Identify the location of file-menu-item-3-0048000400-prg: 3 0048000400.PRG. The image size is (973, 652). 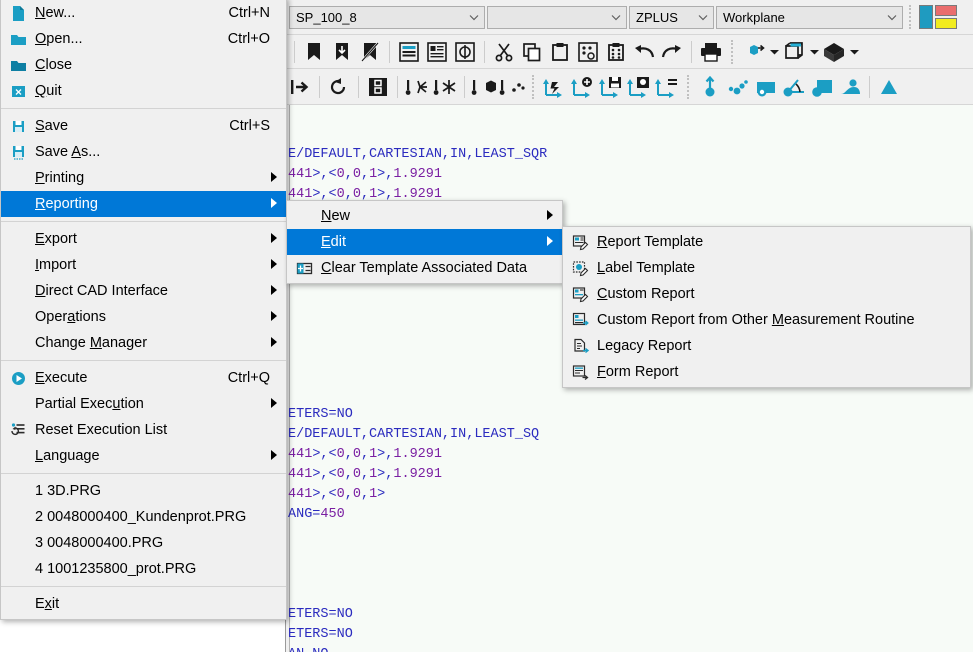
(143, 543).